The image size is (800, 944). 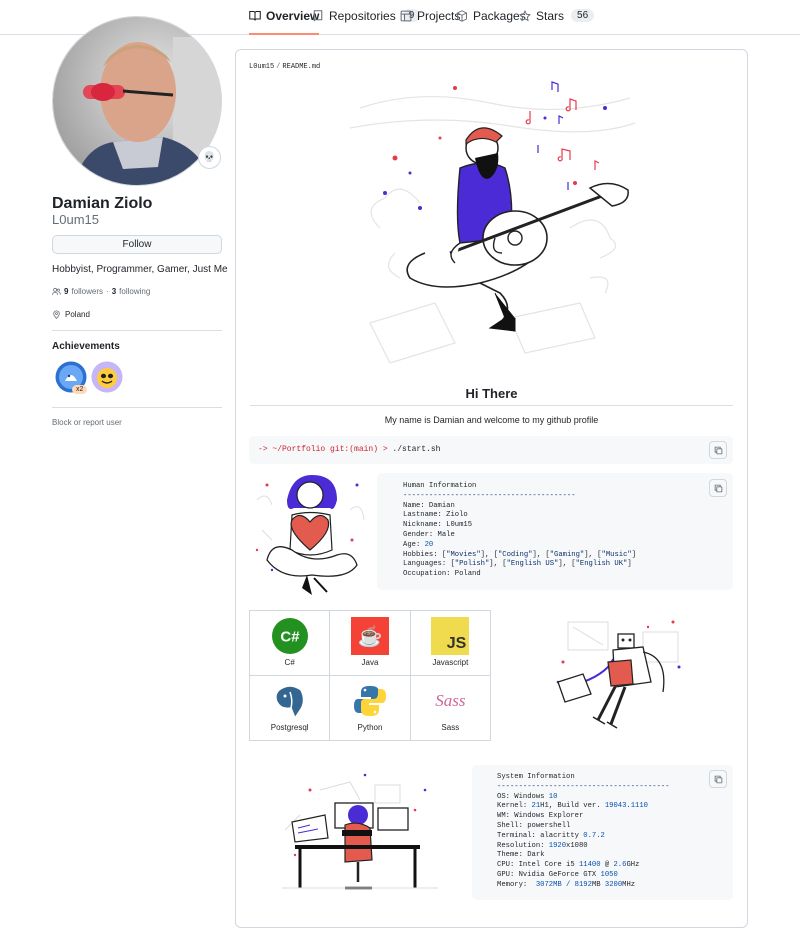 What do you see at coordinates (429, 574) in the screenshot?
I see `info-key: Occupation:` at bounding box center [429, 574].